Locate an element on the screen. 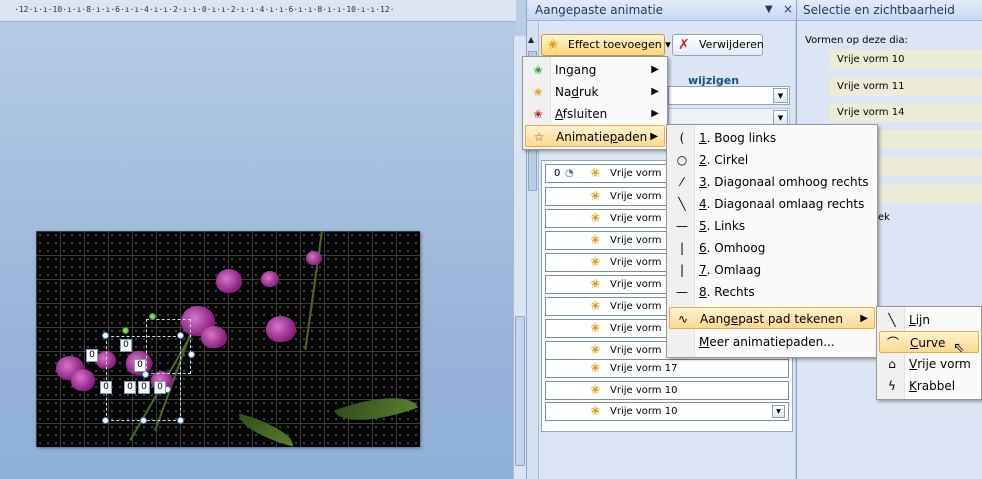 The height and width of the screenshot is (479, 982). menu-item-label: 4. Diagonaal omlaag rechts is located at coordinates (782, 204).